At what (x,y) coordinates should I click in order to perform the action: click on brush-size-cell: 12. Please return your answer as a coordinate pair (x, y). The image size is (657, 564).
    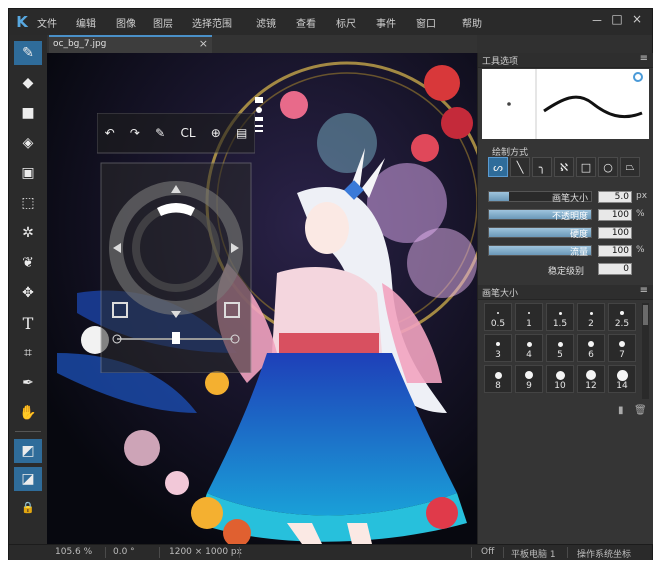
    Looking at the image, I should click on (591, 379).